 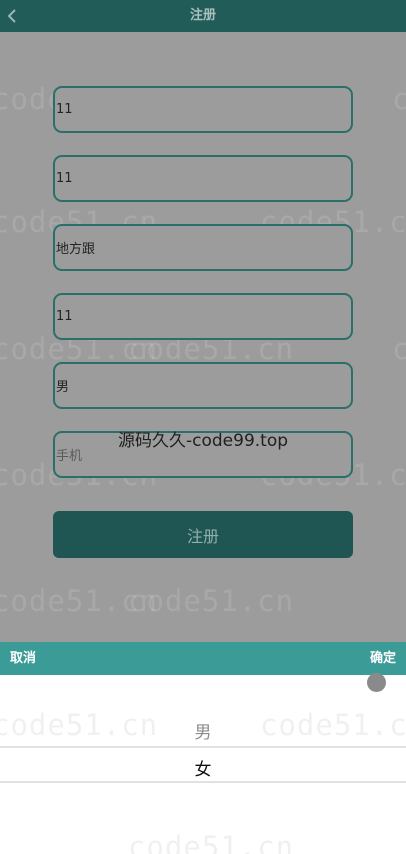 What do you see at coordinates (203, 441) in the screenshot?
I see `center-watermark: 源码久久-code99.top` at bounding box center [203, 441].